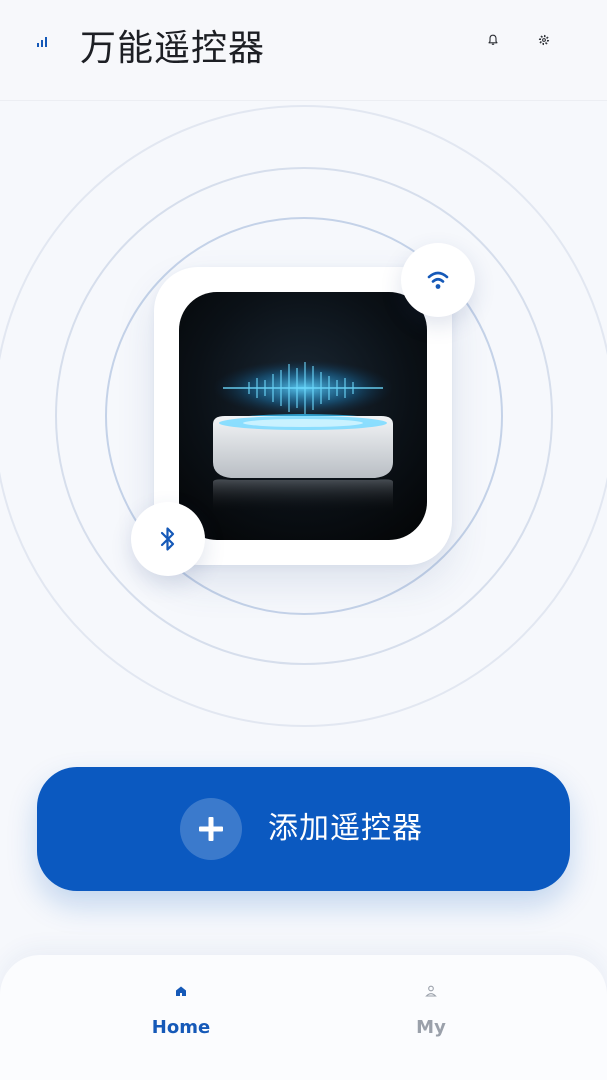 This screenshot has width=607, height=1080. I want to click on bluetooth-icon, so click(167, 539).